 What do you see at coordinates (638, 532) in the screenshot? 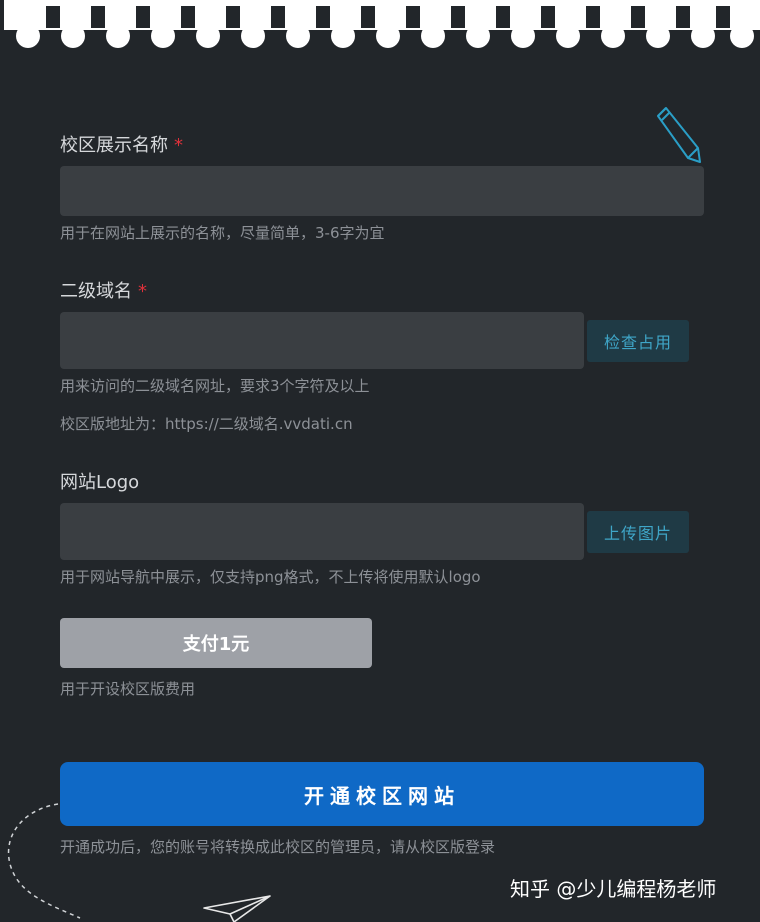
I see `upload-image-button: 上传图片` at bounding box center [638, 532].